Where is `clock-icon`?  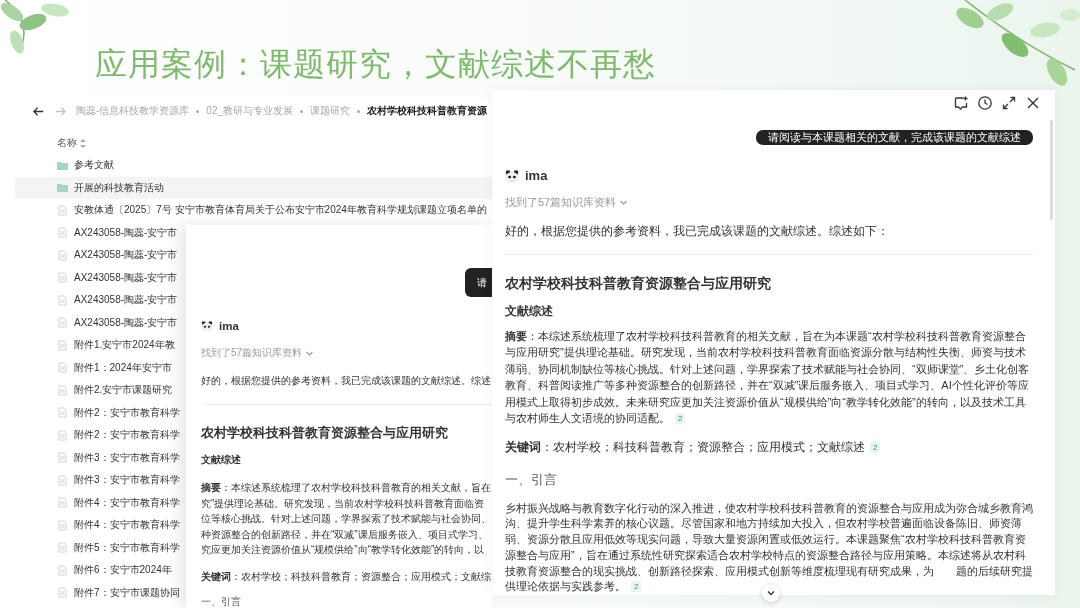 clock-icon is located at coordinates (985, 103).